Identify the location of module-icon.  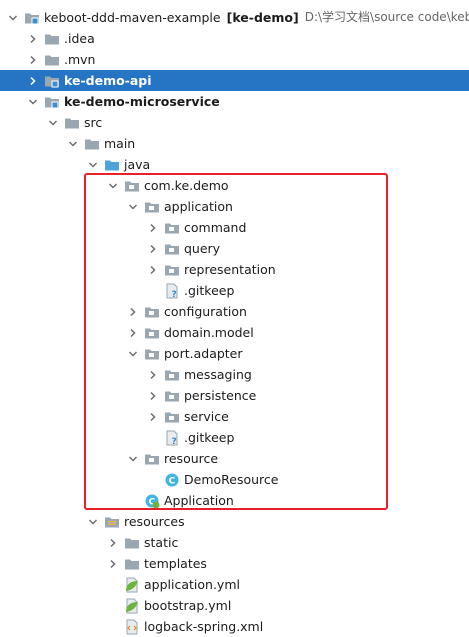
(52, 102).